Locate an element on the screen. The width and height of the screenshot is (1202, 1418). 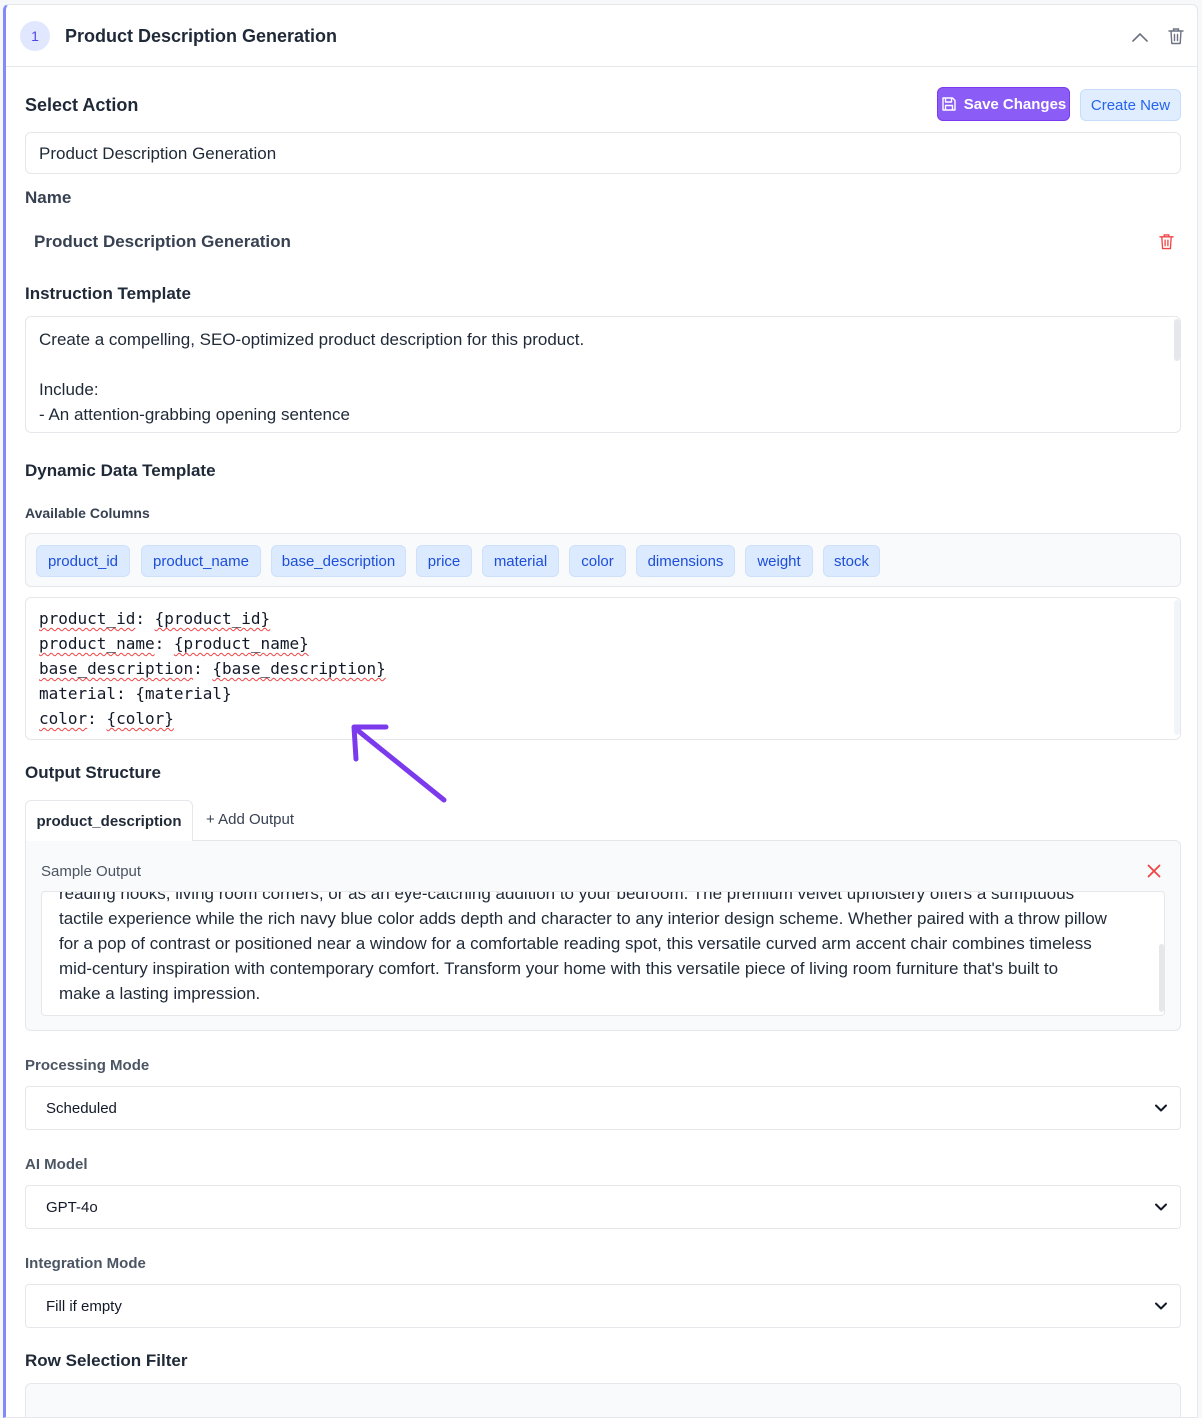
row-selection-filter-label: Row Selection Filter is located at coordinates (106, 1360).